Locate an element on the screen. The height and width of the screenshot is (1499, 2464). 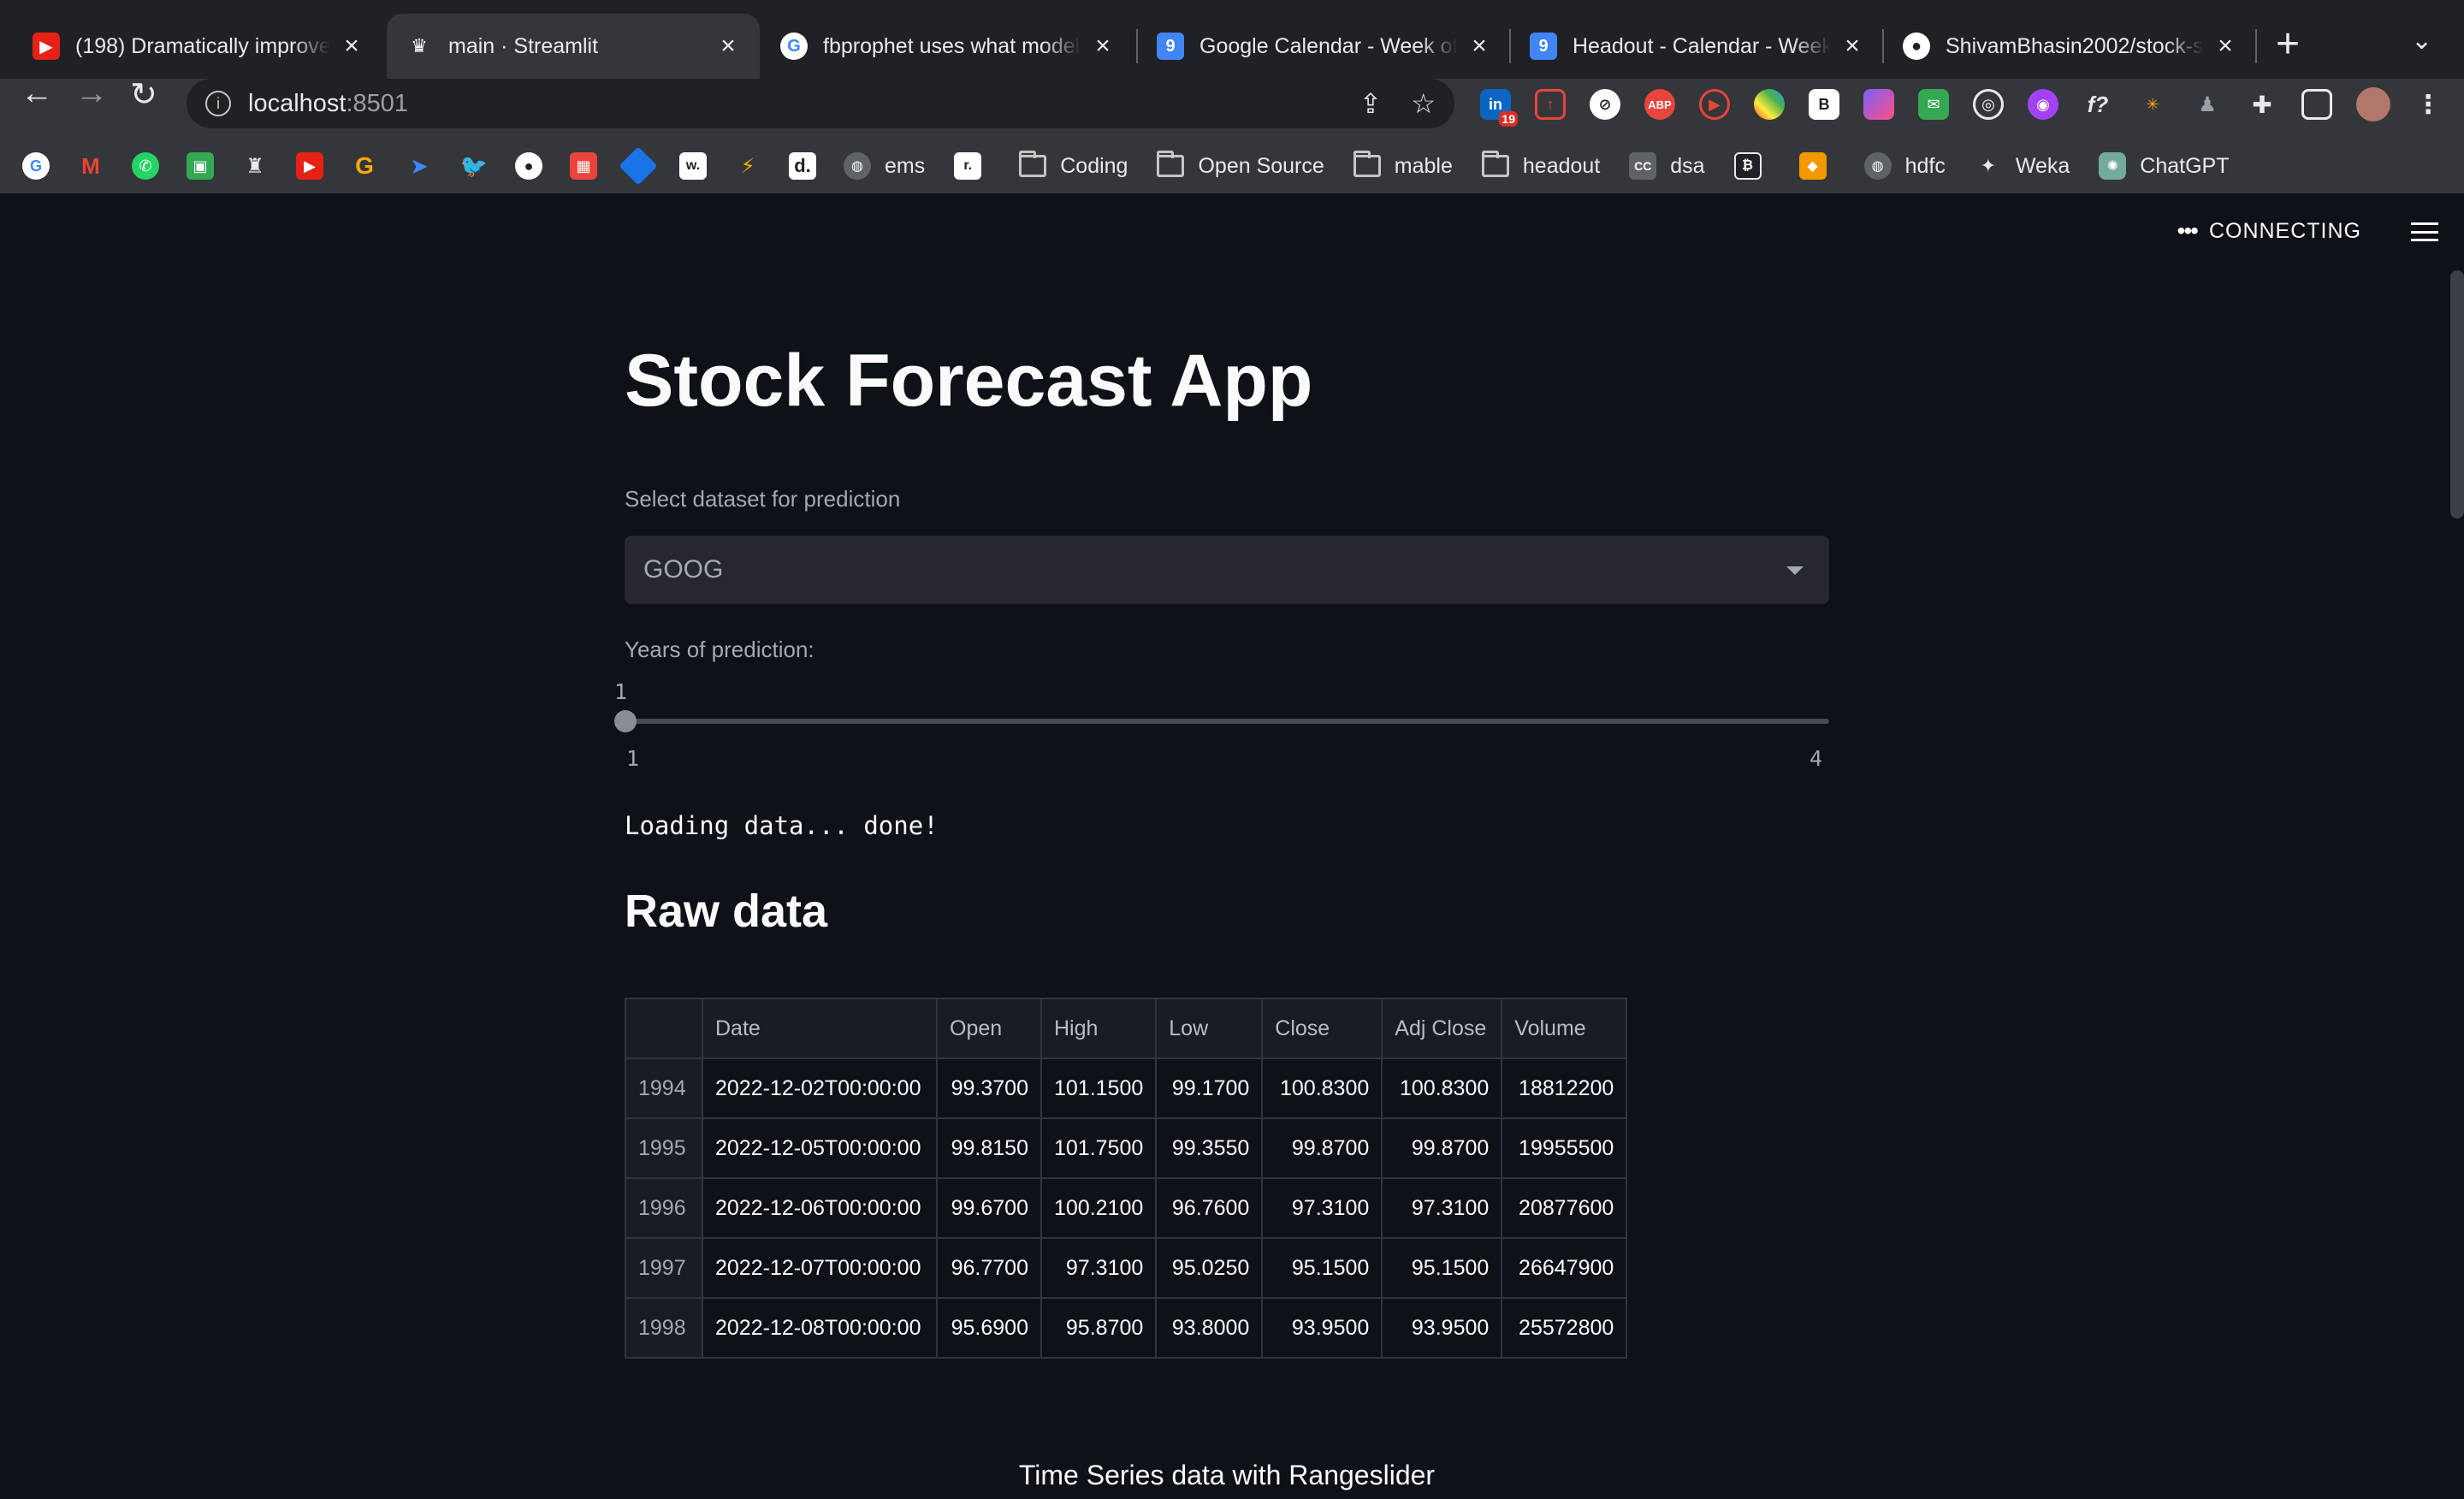
tab-youtube: ▶ (198) Dramatically improve × is located at coordinates (198, 46).